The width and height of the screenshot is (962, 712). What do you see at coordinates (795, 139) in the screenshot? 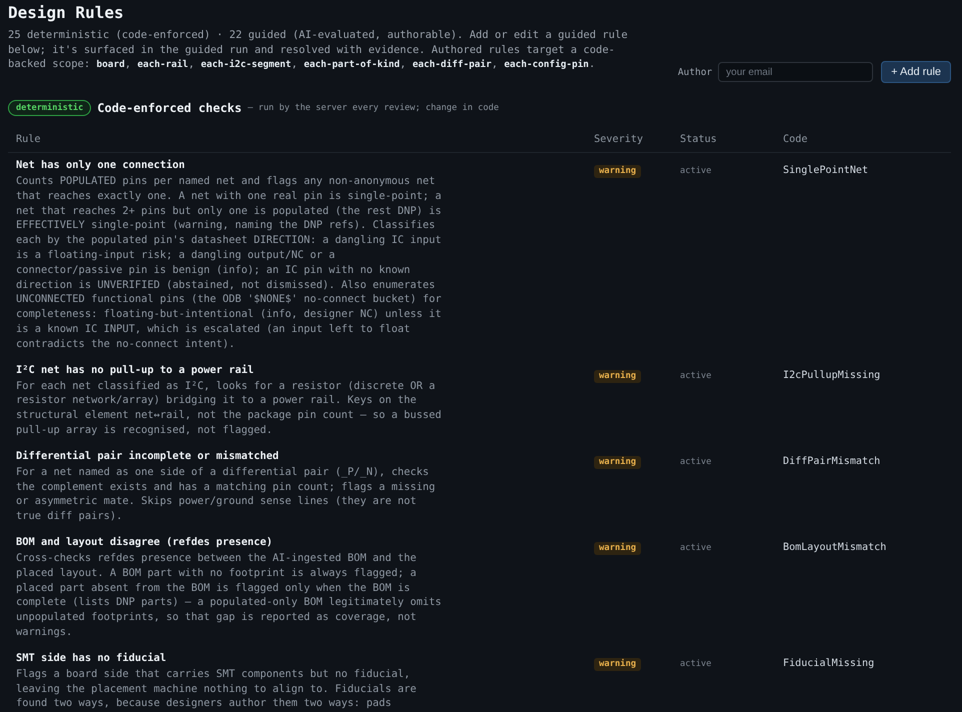
I see `column-header: Code` at bounding box center [795, 139].